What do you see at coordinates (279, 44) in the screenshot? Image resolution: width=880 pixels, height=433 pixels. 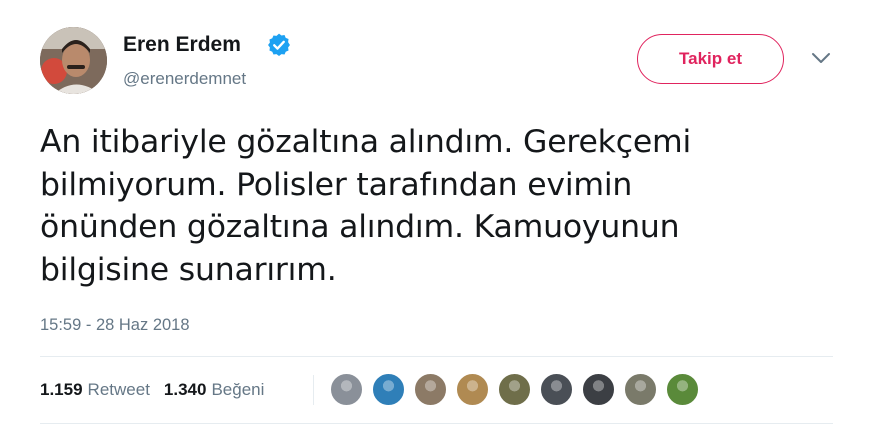 I see `verified-badge-icon` at bounding box center [279, 44].